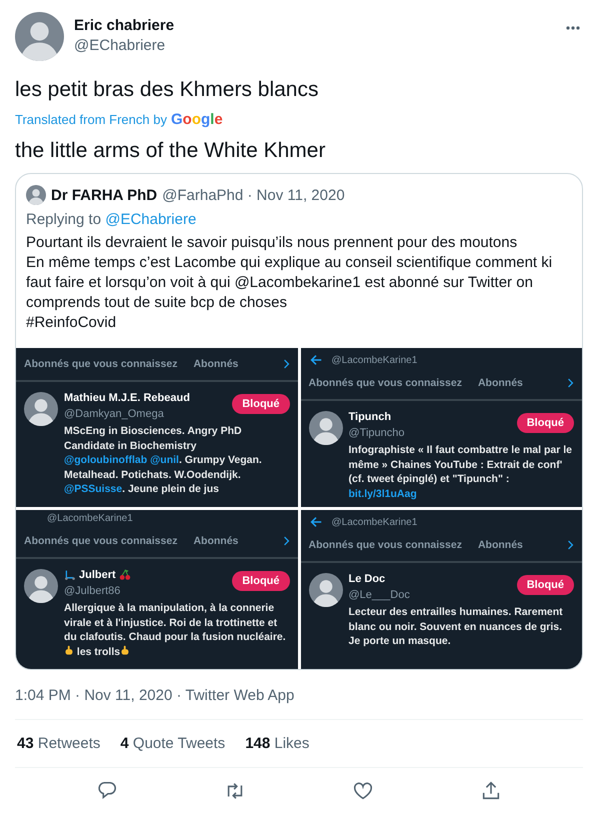 Image resolution: width=598 pixels, height=818 pixels. I want to click on mention-link: @EChabriere, so click(150, 219).